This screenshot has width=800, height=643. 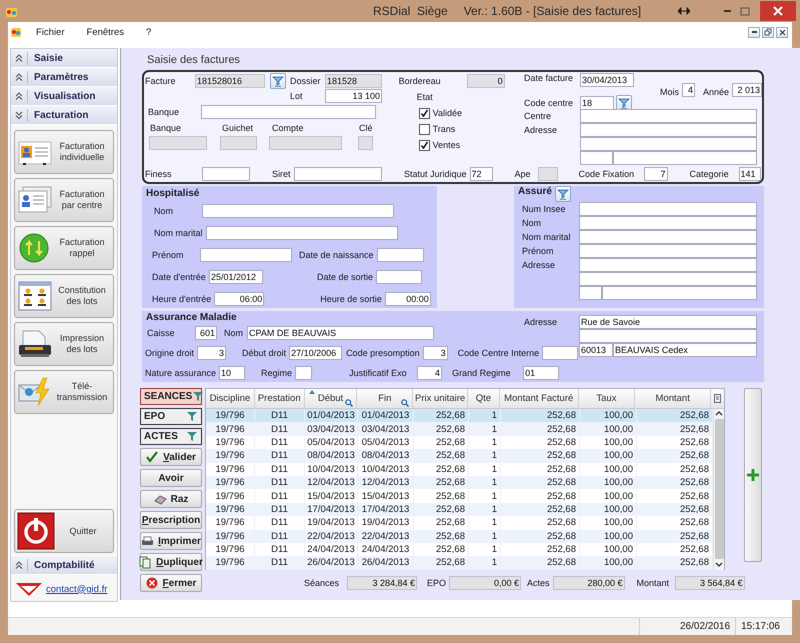 I want to click on tool-button: Facturation individuelle, so click(x=64, y=152).